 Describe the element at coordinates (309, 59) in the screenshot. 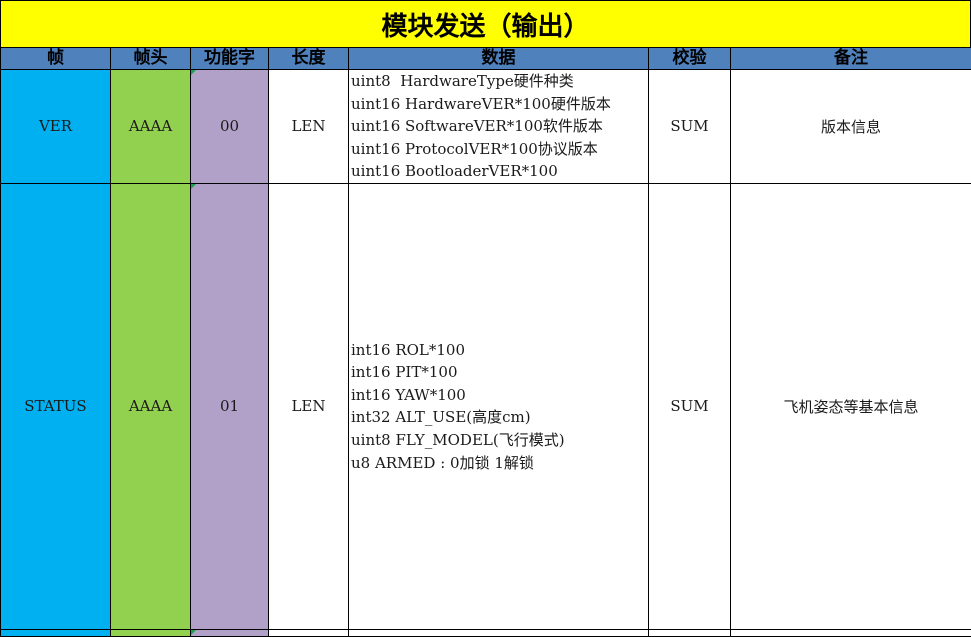

I see `header-length: 长度` at that location.